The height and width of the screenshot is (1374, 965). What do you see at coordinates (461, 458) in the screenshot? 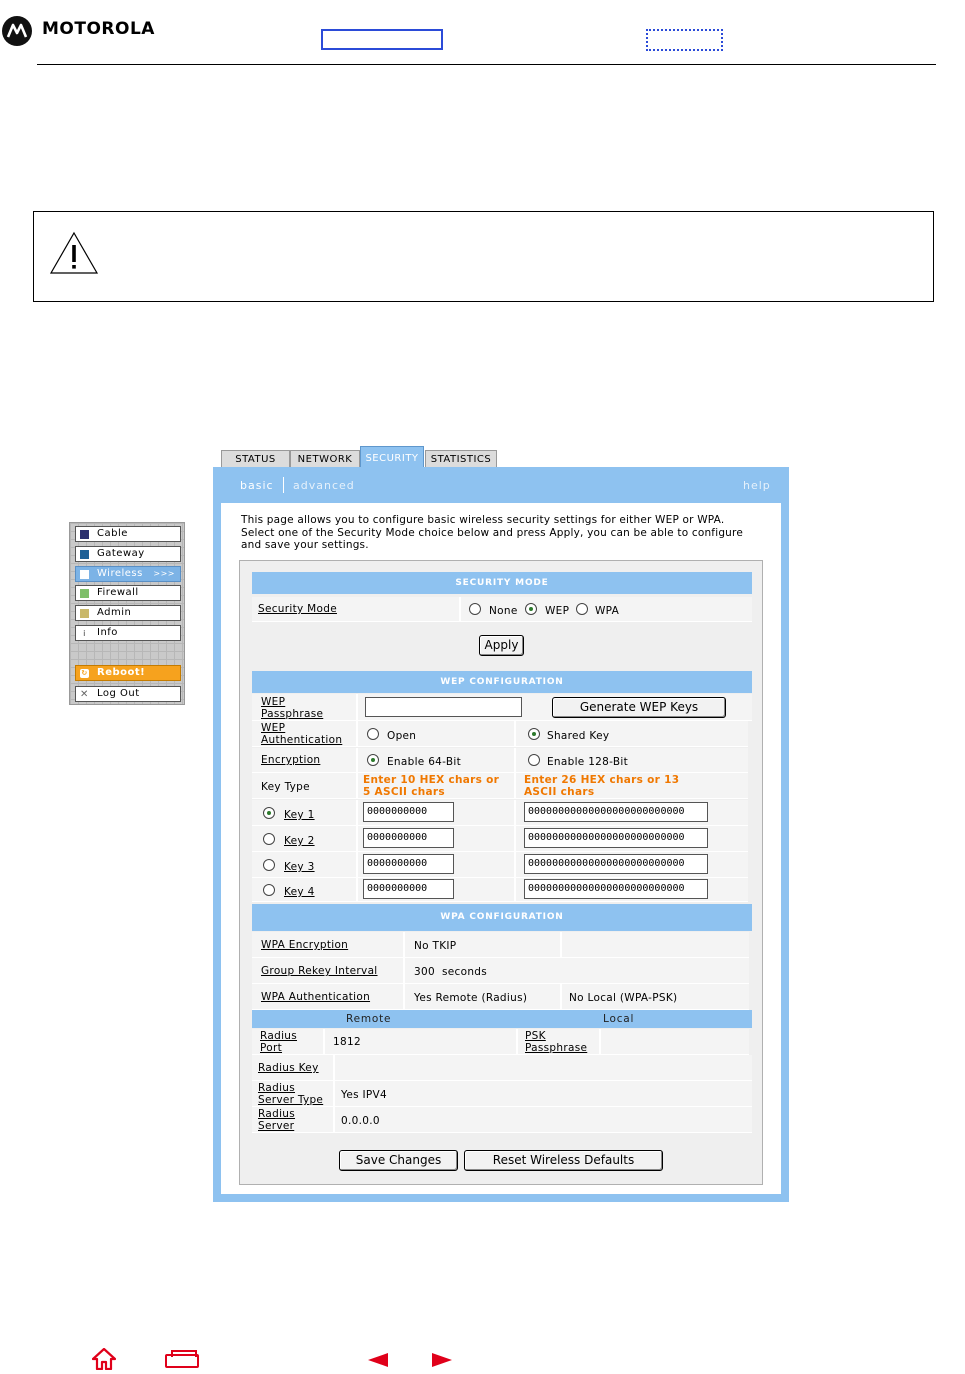
I see `tab-statistics: STATISTICS` at bounding box center [461, 458].